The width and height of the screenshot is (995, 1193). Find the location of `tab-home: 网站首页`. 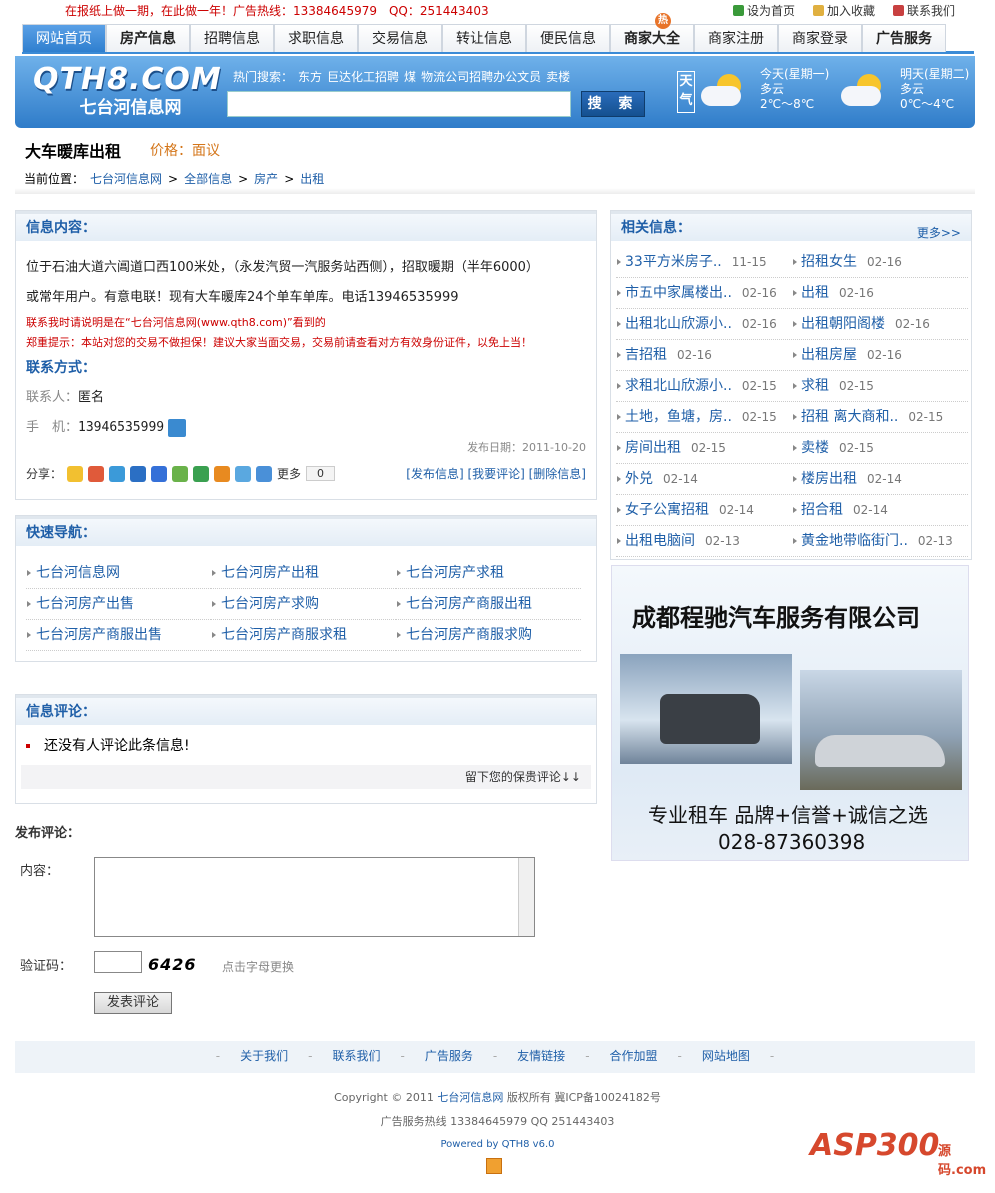

tab-home: 网站首页 is located at coordinates (64, 38).